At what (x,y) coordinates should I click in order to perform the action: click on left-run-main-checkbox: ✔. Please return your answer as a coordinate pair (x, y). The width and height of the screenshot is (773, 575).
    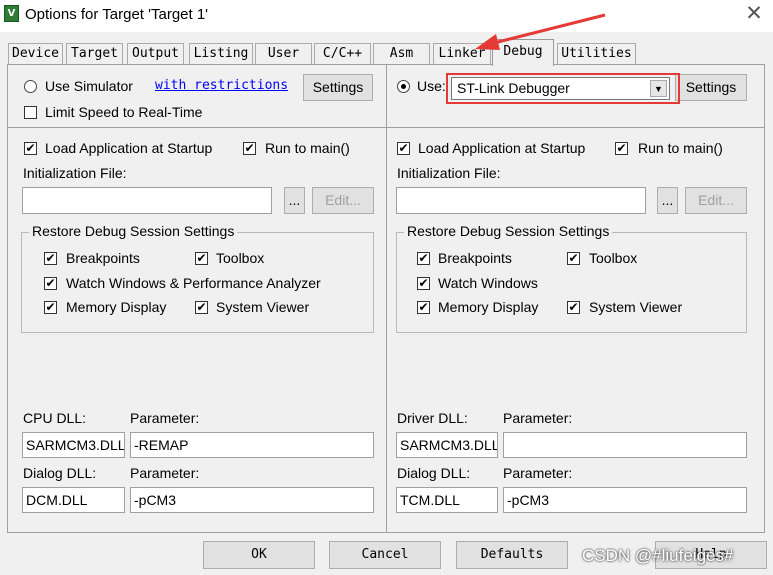
    Looking at the image, I should click on (249, 148).